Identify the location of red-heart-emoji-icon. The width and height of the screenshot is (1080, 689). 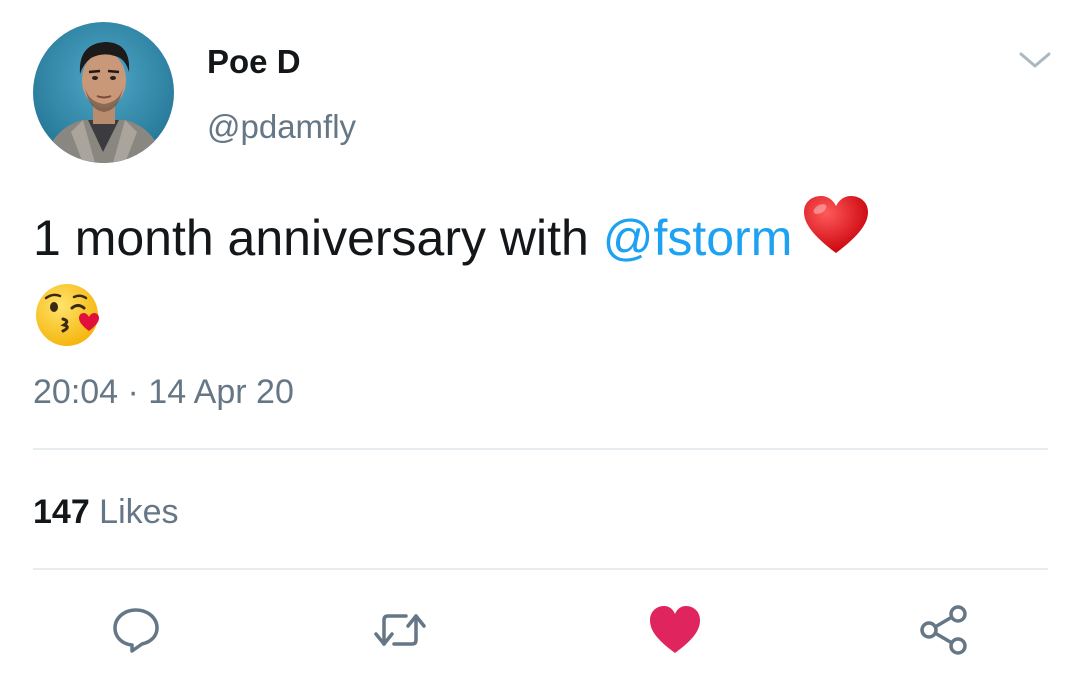
(836, 237).